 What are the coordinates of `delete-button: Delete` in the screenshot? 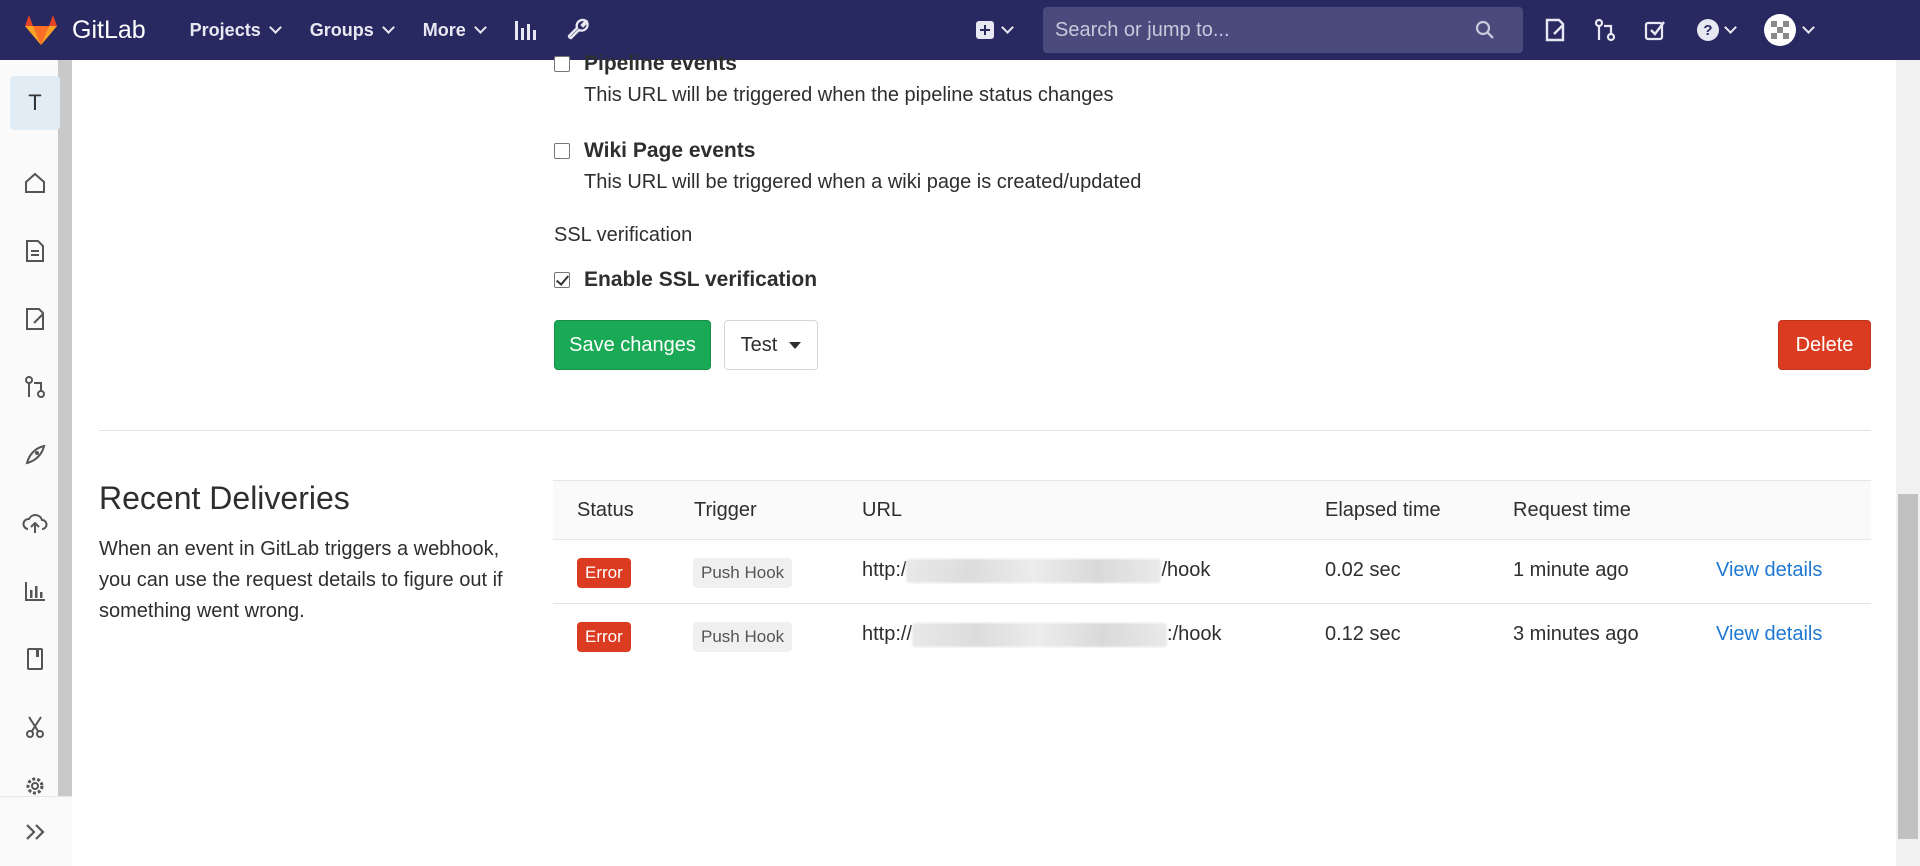 It's located at (1824, 345).